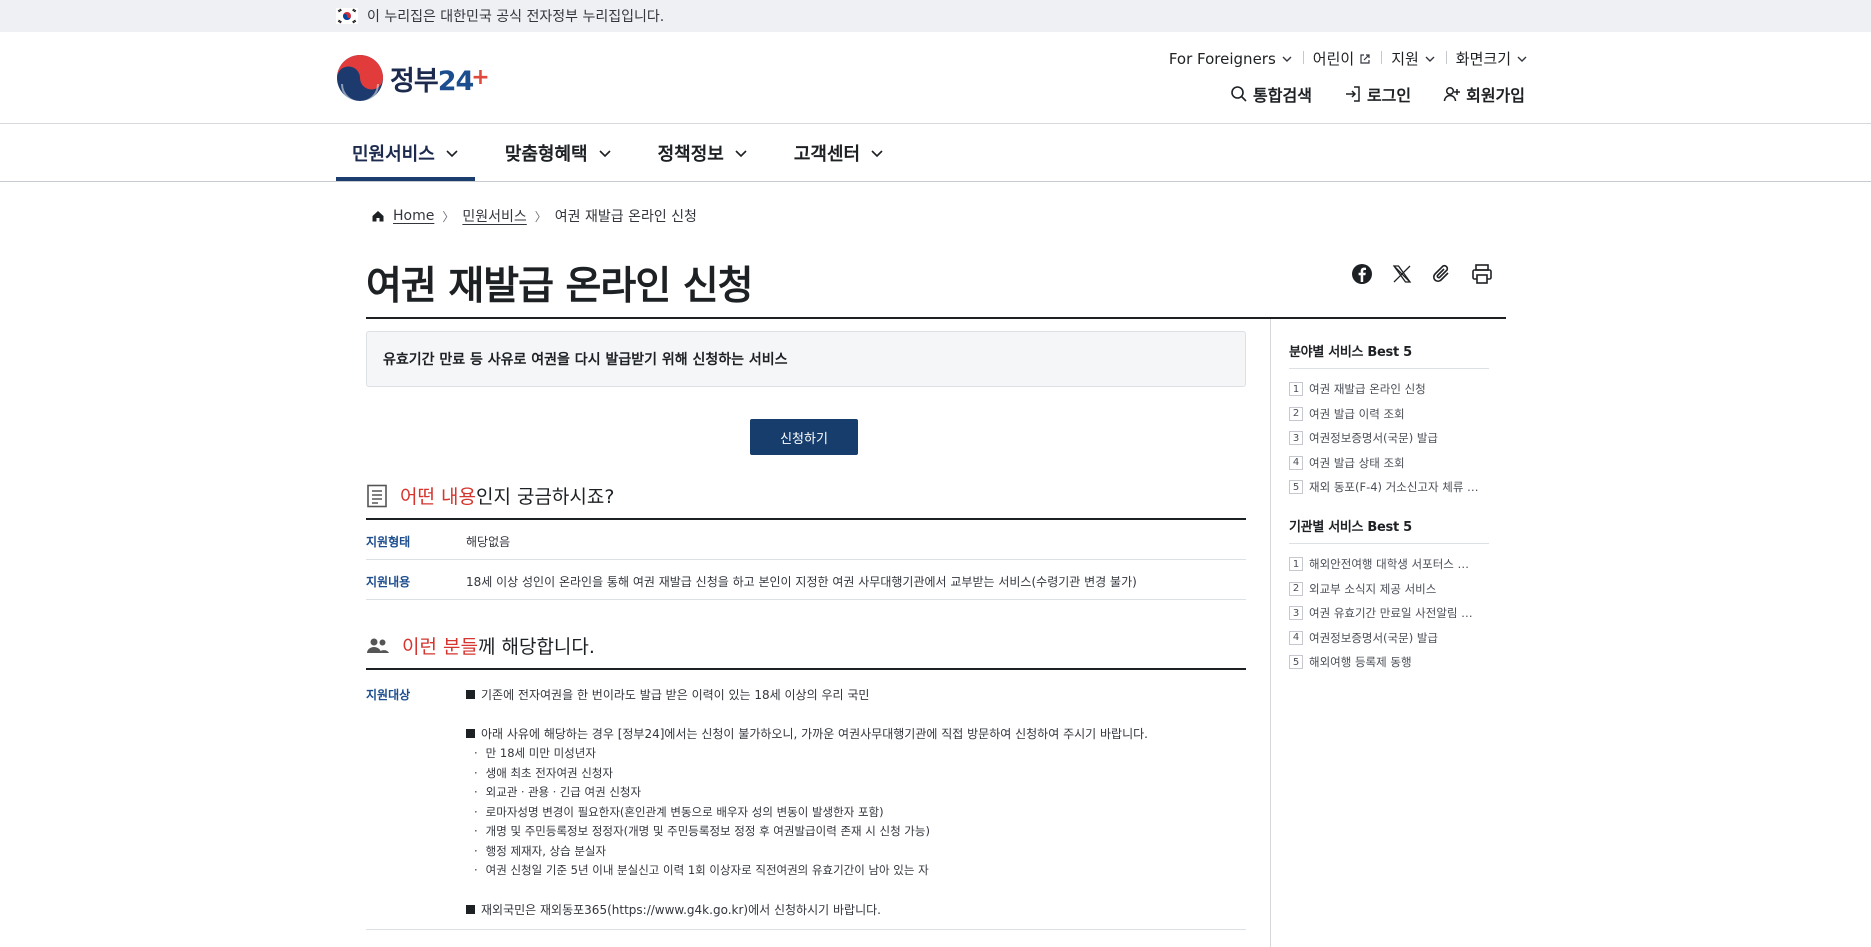 The height and width of the screenshot is (947, 1871). I want to click on utility-menu: For Foreigners 어린이 지원 화면크기, so click(1343, 58).